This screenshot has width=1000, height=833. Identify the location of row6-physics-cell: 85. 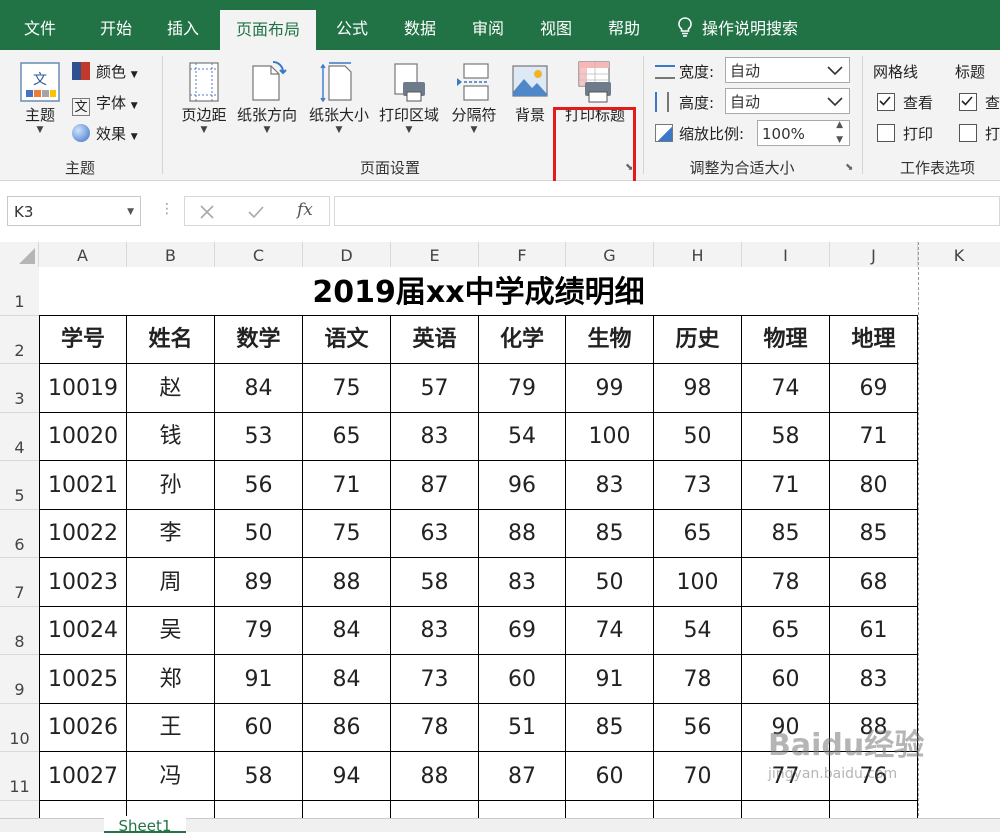
(786, 534).